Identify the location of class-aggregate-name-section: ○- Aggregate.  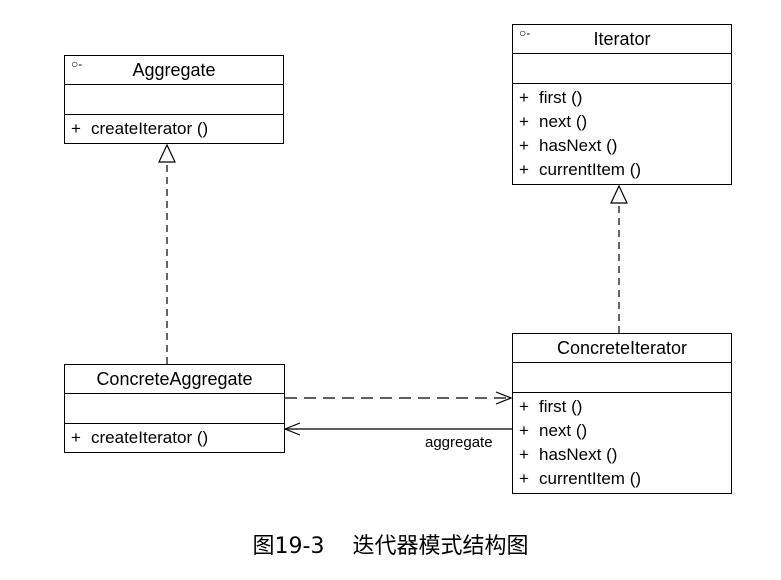
(174, 70).